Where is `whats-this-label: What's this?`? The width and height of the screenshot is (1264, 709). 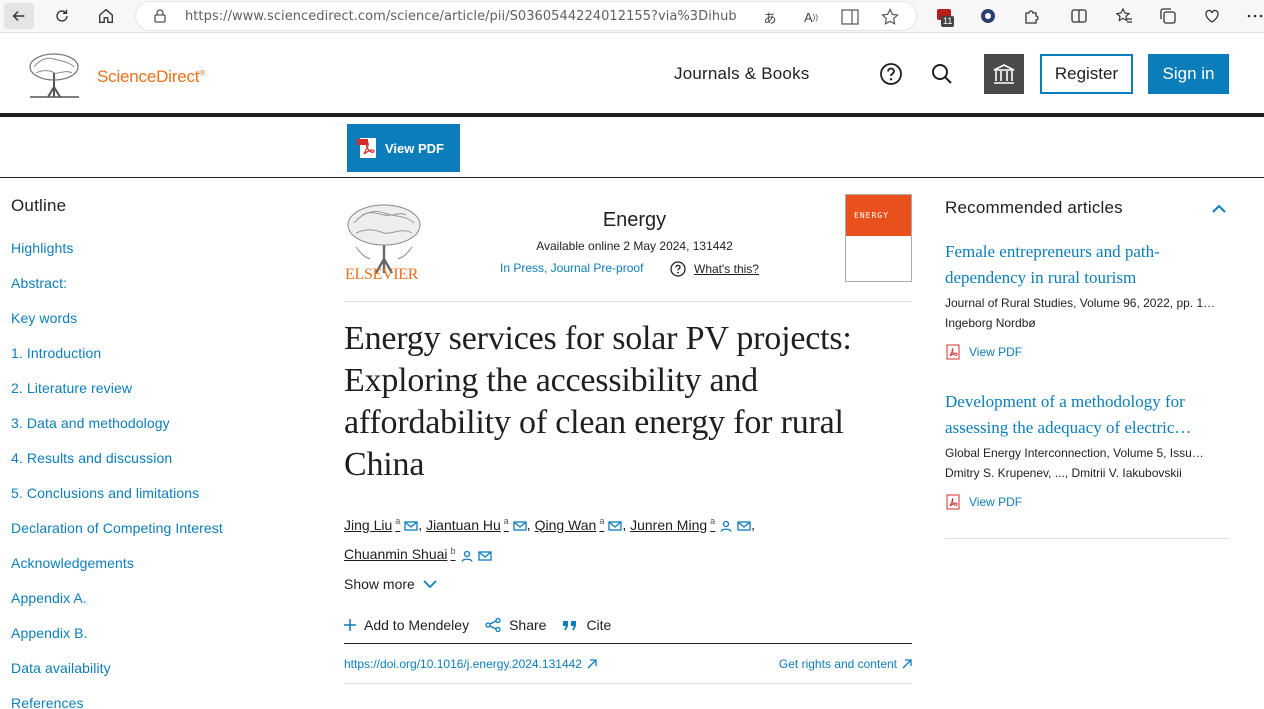 whats-this-label: What's this? is located at coordinates (726, 269).